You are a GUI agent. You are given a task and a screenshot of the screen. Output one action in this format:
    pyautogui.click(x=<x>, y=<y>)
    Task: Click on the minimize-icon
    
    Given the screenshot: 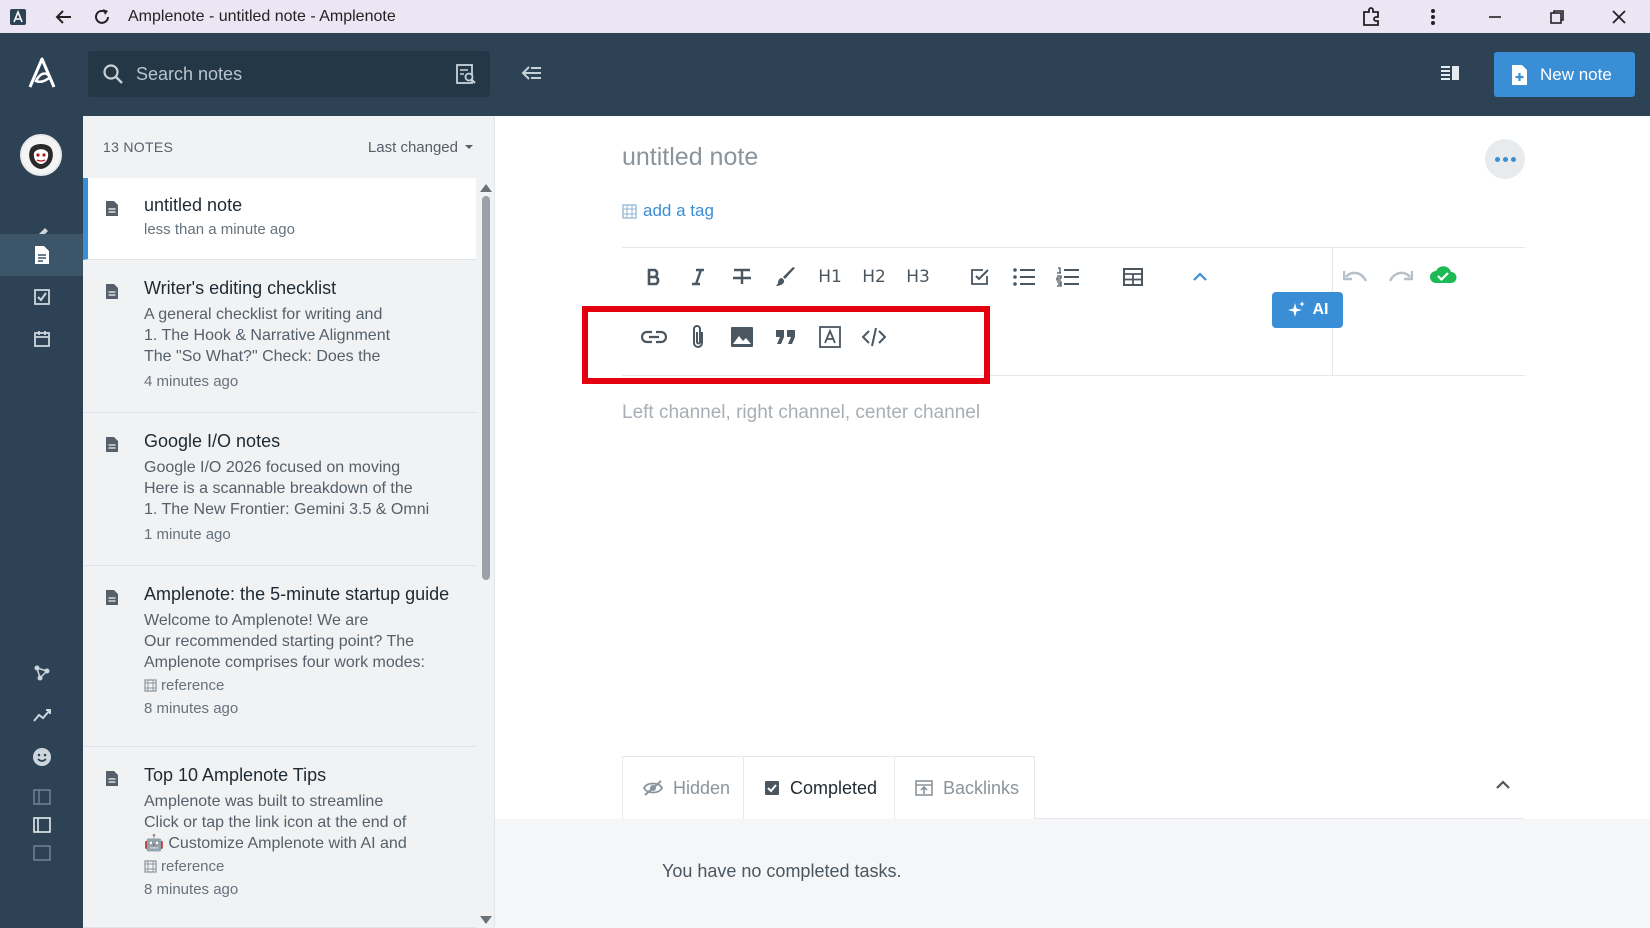 What is the action you would take?
    pyautogui.click(x=1495, y=17)
    